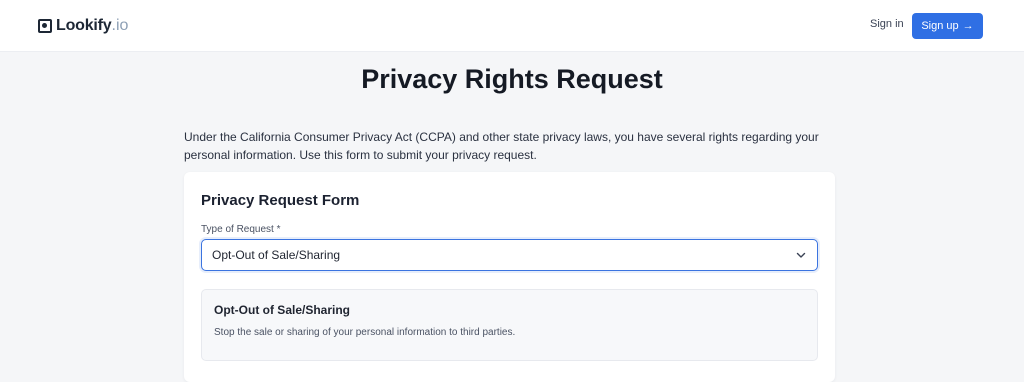 The width and height of the screenshot is (1024, 382). What do you see at coordinates (282, 310) in the screenshot?
I see `info-title: Opt-Out of Sale/Sharing` at bounding box center [282, 310].